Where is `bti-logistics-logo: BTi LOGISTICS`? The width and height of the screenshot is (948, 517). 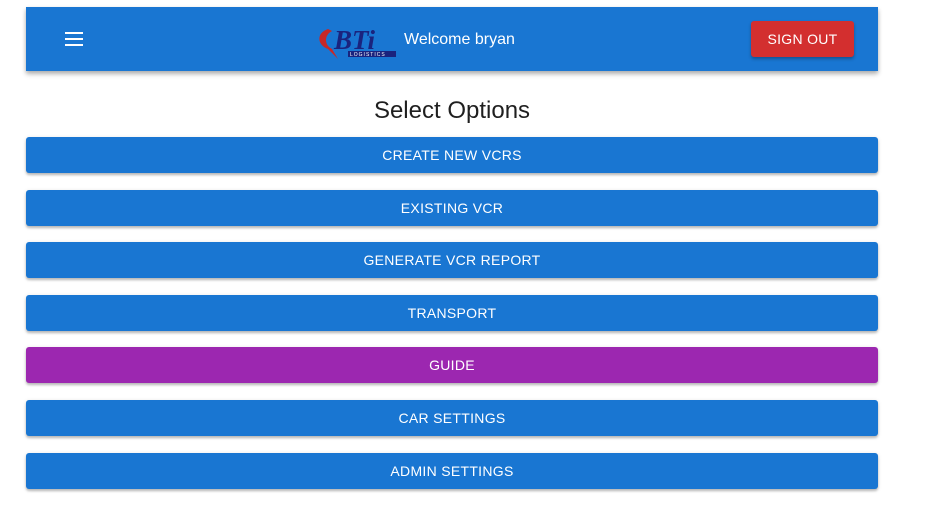
bti-logistics-logo: BTi LOGISTICS is located at coordinates (357, 42).